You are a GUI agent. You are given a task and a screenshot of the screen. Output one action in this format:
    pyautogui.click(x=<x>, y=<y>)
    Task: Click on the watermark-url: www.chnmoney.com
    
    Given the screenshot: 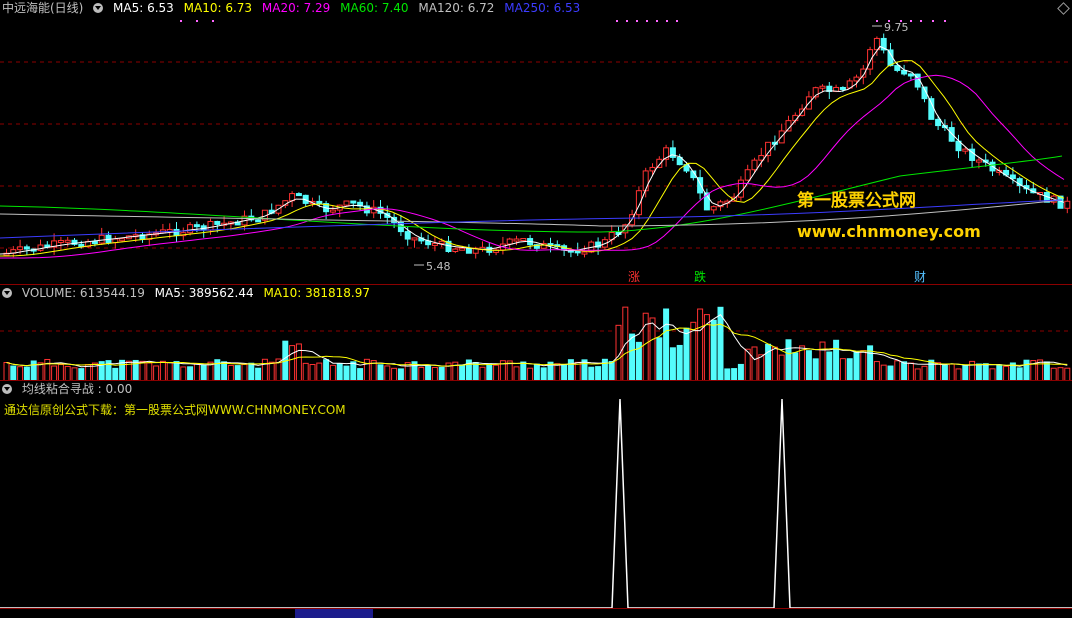 What is the action you would take?
    pyautogui.click(x=889, y=231)
    